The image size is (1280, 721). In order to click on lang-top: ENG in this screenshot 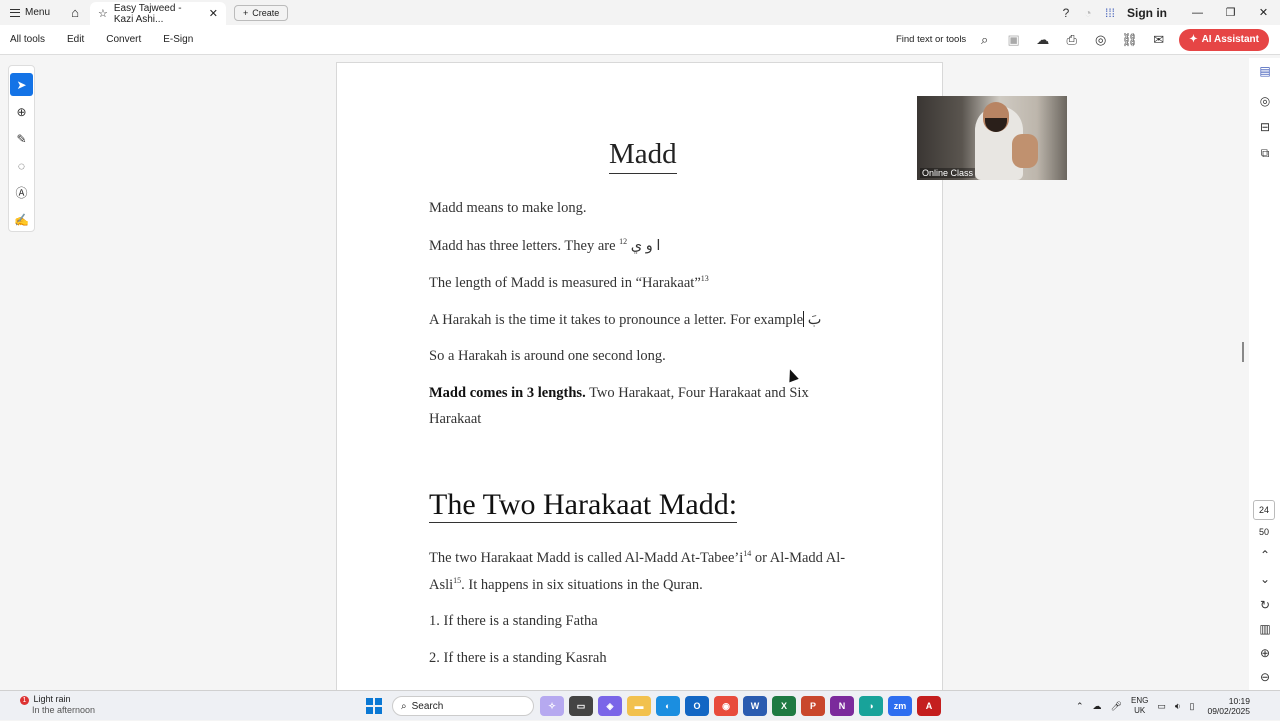, I will do `click(1139, 700)`.